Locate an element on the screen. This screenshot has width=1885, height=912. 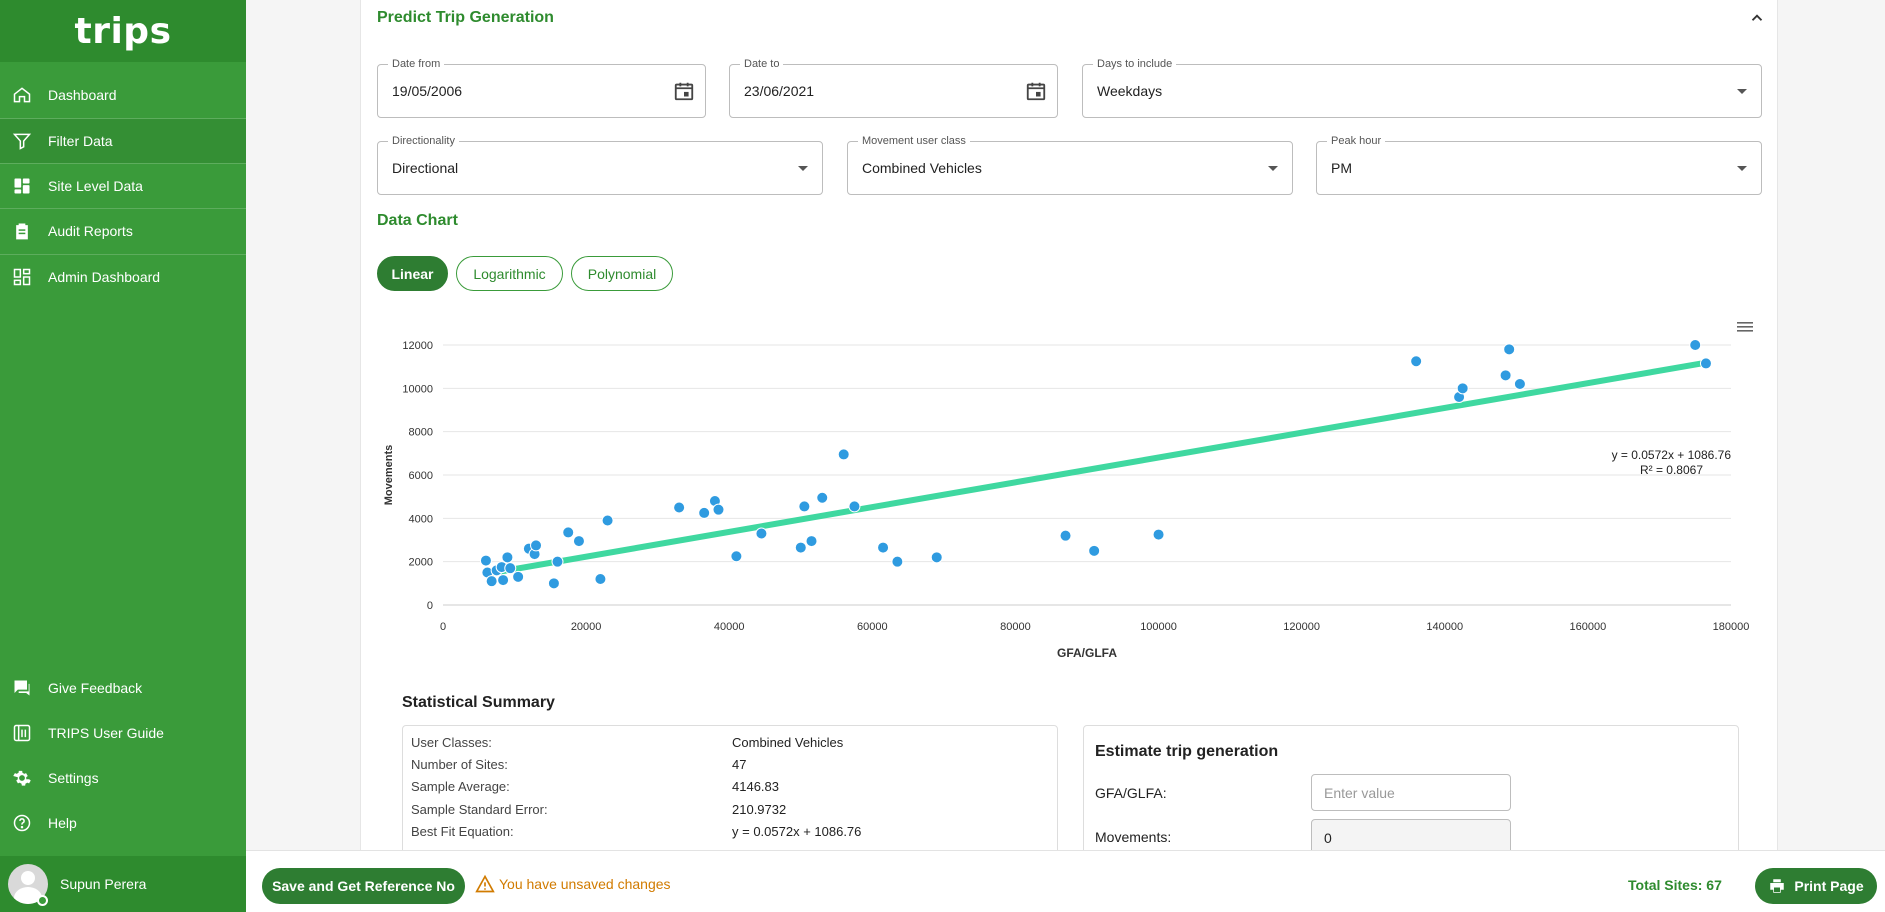
online-status-dot is located at coordinates (42, 900).